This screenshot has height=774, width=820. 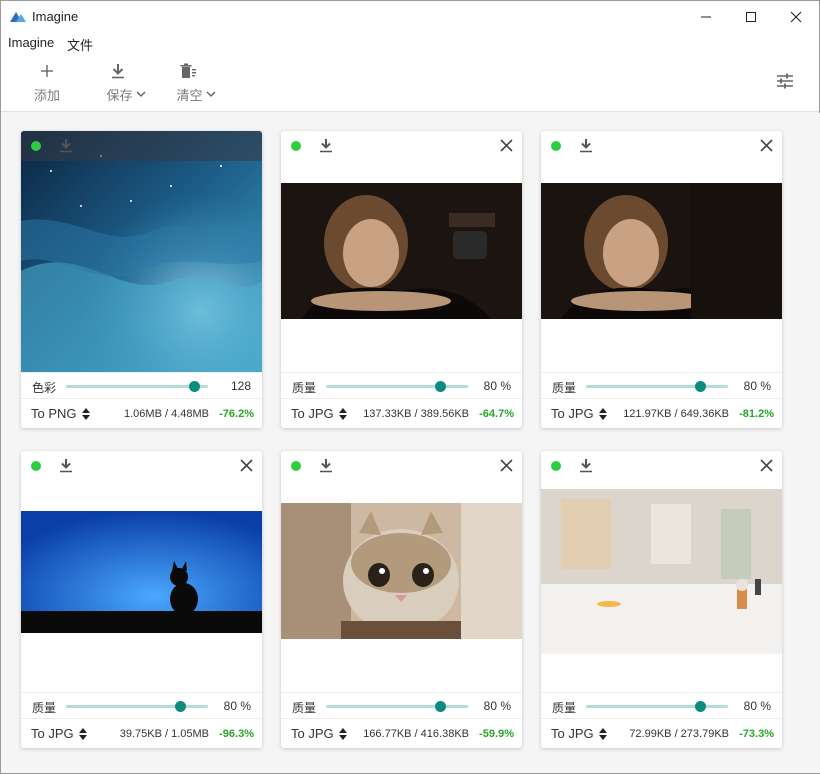 I want to click on control-value: 128, so click(x=240, y=386).